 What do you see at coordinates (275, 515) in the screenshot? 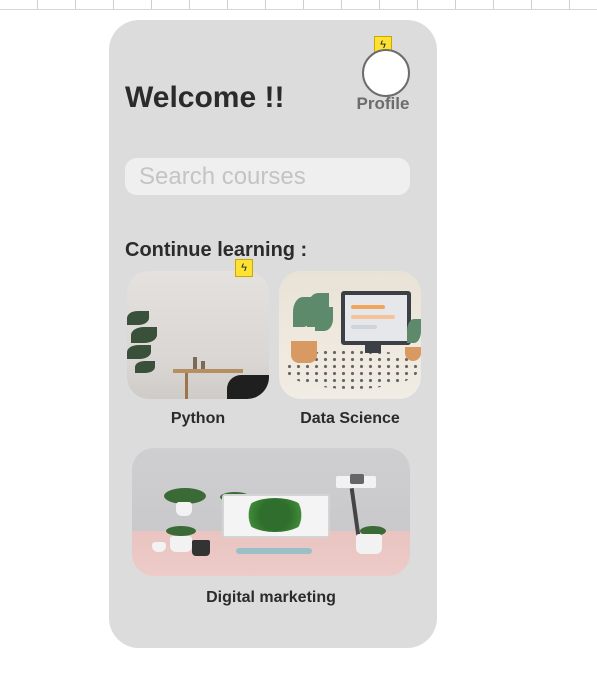
I see `bush-shape` at bounding box center [275, 515].